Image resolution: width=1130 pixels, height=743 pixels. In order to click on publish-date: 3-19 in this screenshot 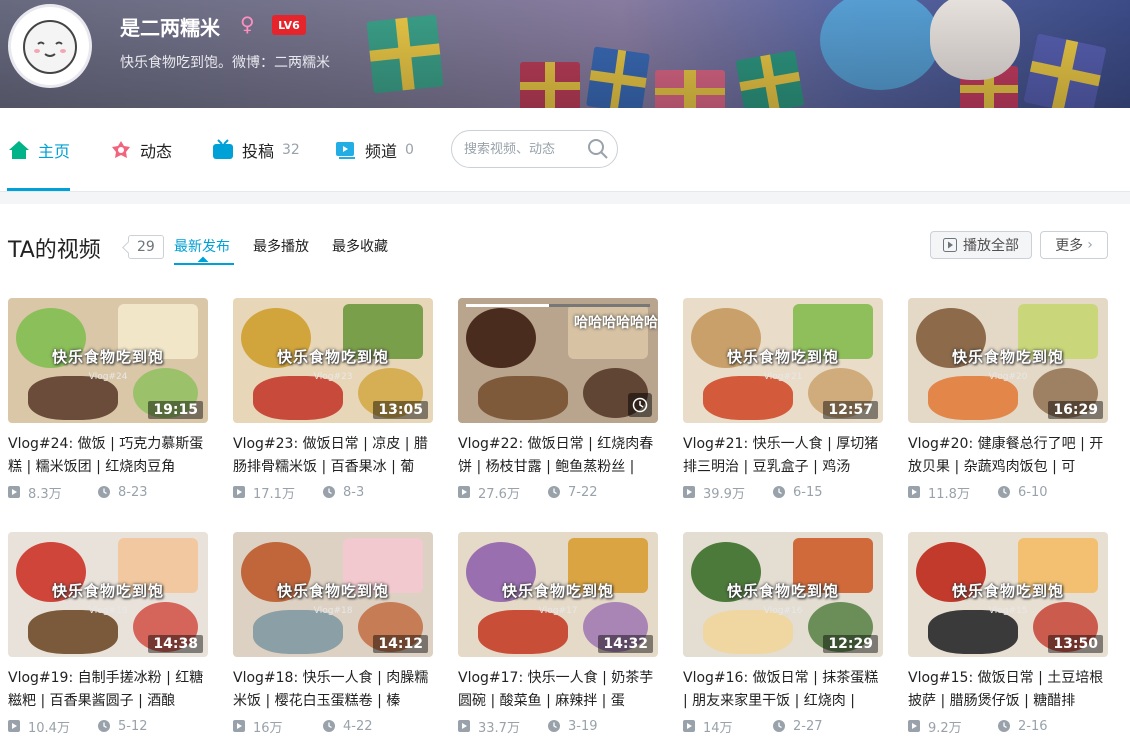, I will do `click(583, 726)`.